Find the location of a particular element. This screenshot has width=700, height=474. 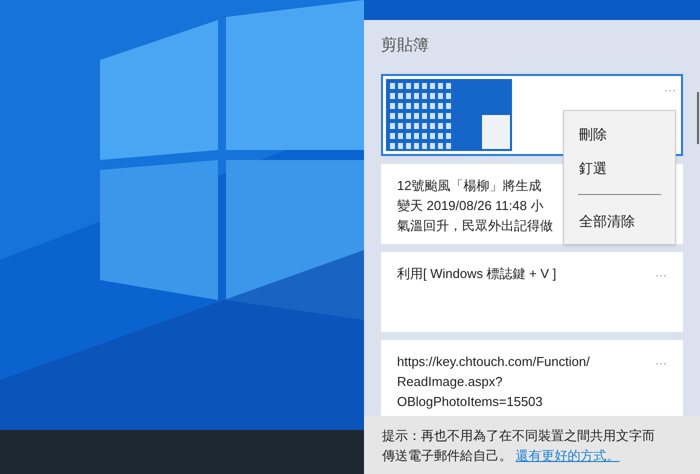

tip-text: 提示：再也不用為了在不同裝置之間共用文字而傳送電子郵件給自己。 還有更好的方式。 is located at coordinates (519, 446).